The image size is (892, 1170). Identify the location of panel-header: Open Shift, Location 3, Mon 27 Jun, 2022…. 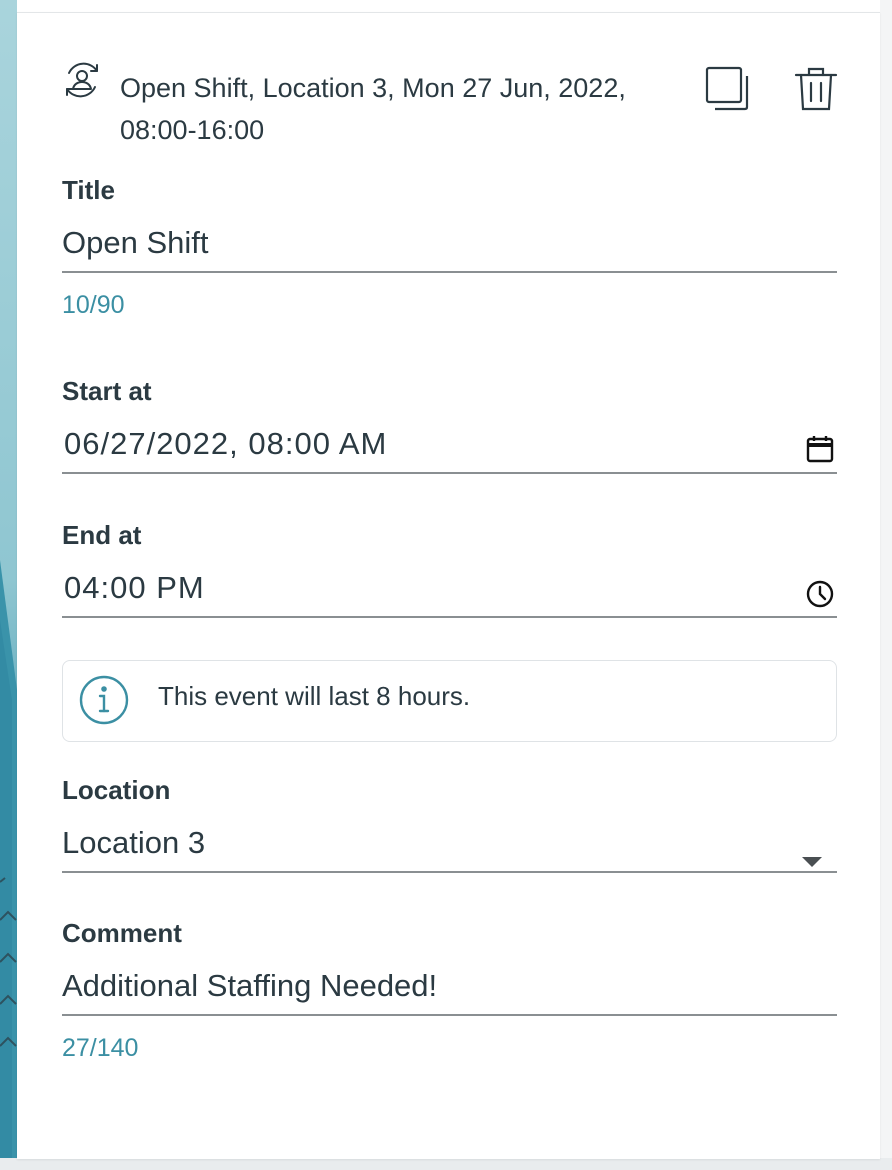
(451, 107).